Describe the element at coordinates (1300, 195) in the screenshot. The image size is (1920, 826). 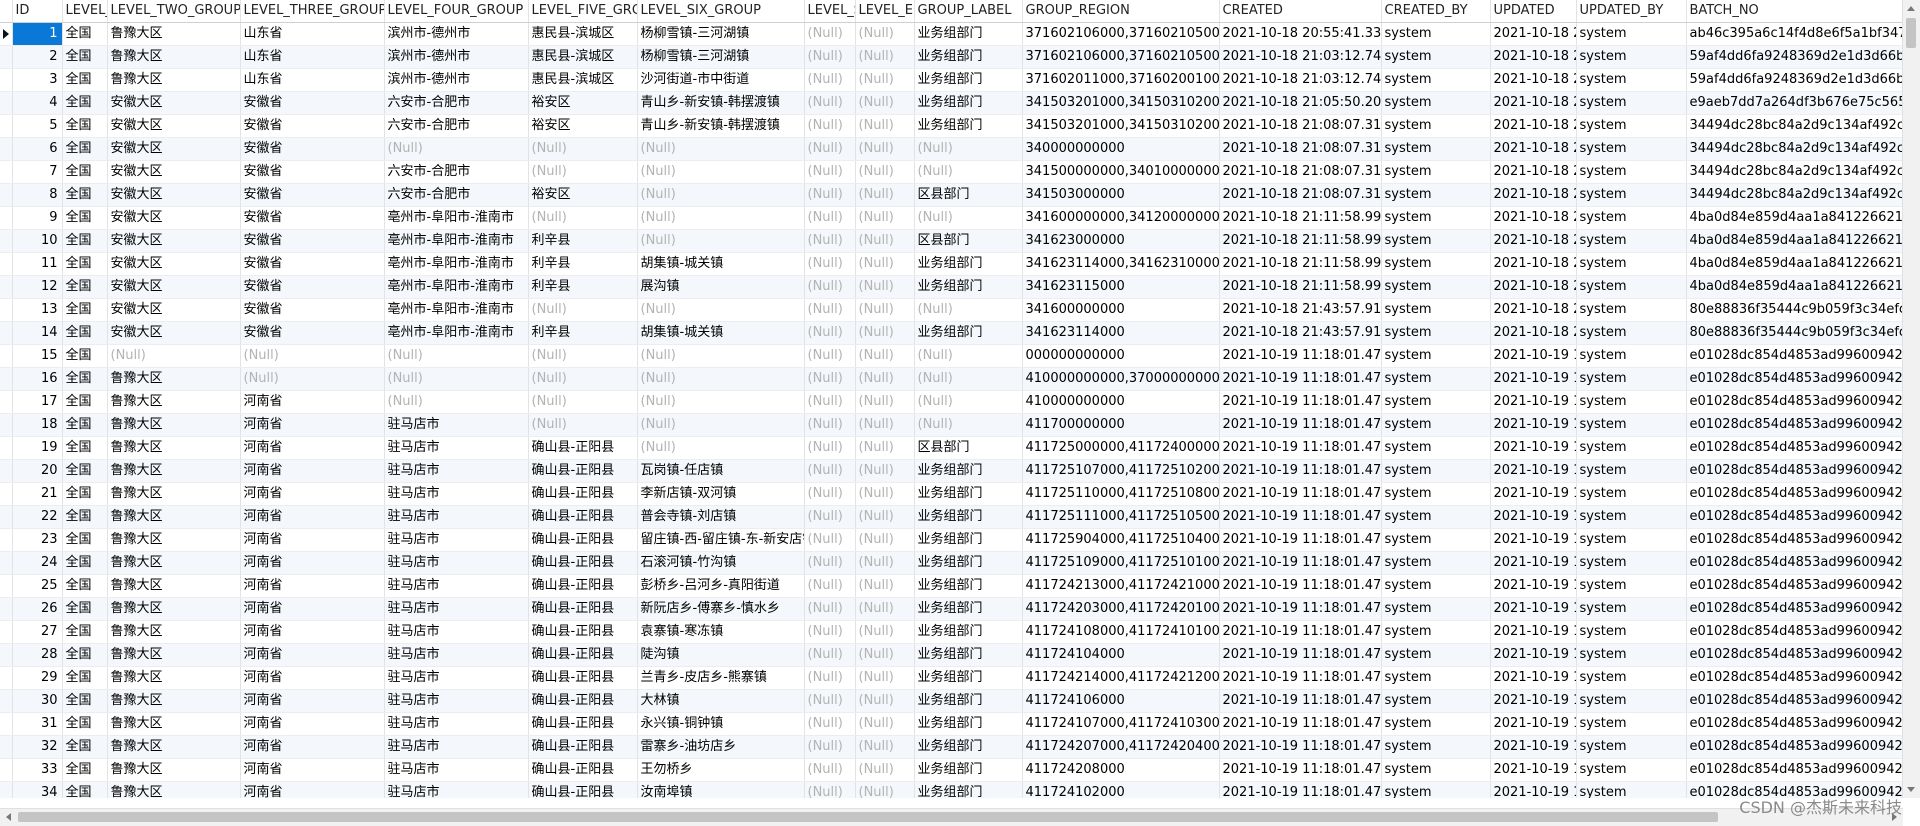
I see `cell-created: 2021-10-18 21:08:07.317` at that location.